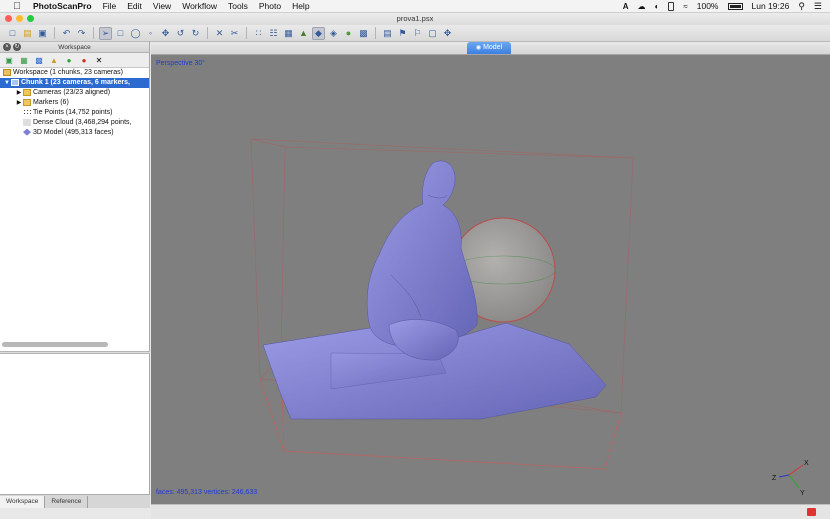  Describe the element at coordinates (402, 33) in the screenshot. I see `show-markers-icon: ⚑` at that location.